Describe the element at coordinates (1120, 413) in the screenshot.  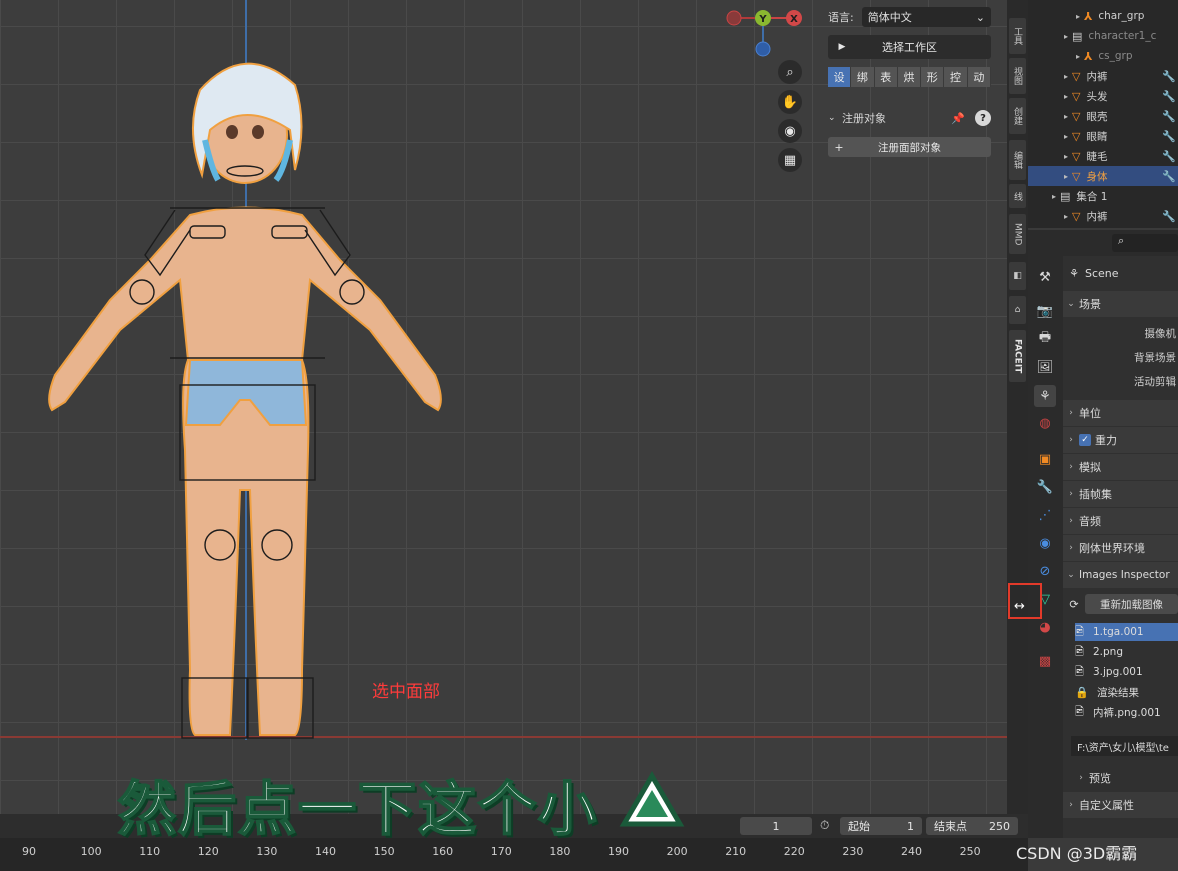
I see `prop-section: › 单位` at that location.